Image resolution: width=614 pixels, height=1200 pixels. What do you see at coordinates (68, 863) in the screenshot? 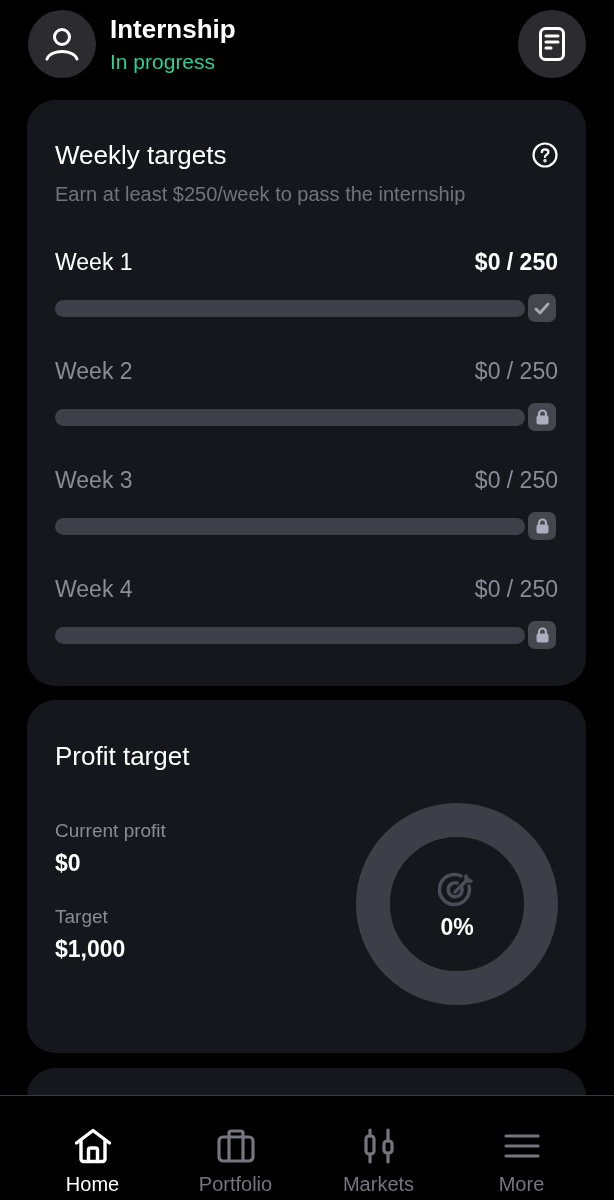
I see `stat-value: $0` at bounding box center [68, 863].